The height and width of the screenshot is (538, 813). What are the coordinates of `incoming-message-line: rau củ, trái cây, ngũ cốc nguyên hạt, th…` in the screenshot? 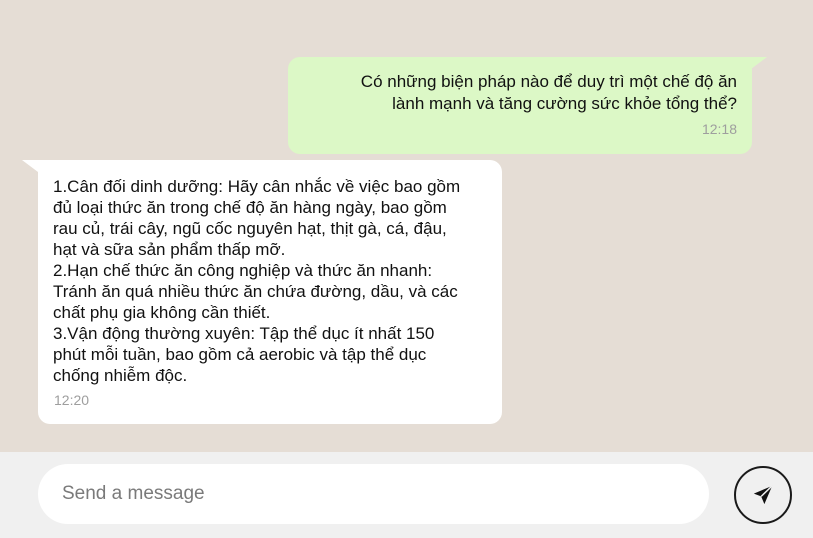 It's located at (250, 228).